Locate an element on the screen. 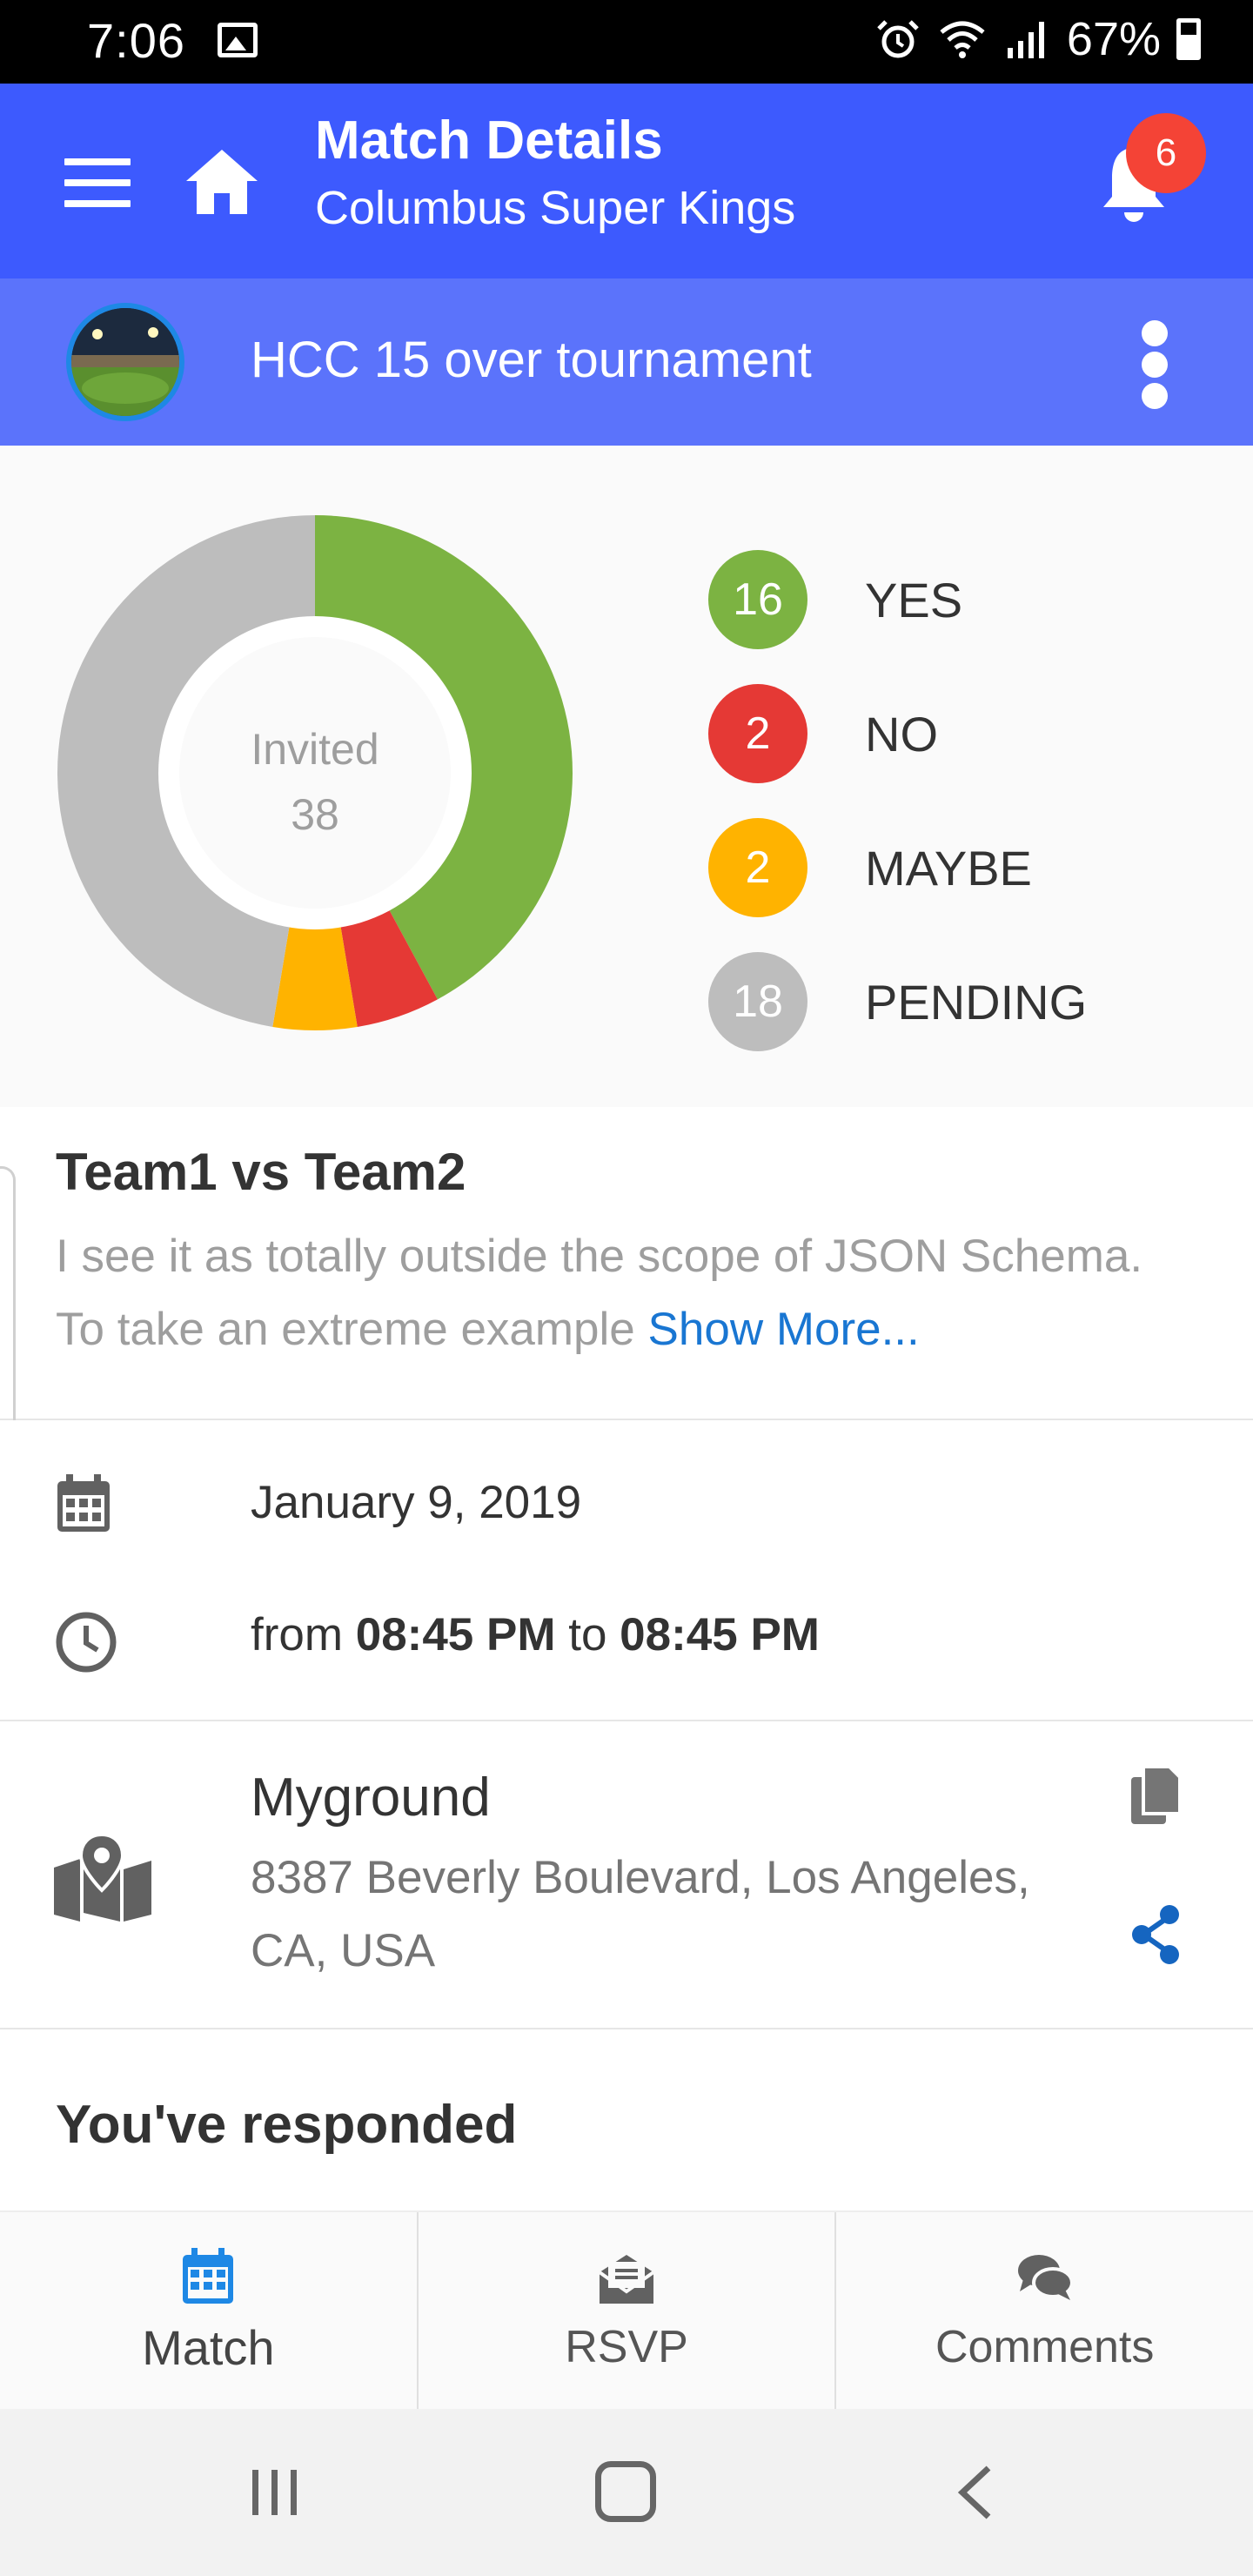  image-notification-icon is located at coordinates (238, 40).